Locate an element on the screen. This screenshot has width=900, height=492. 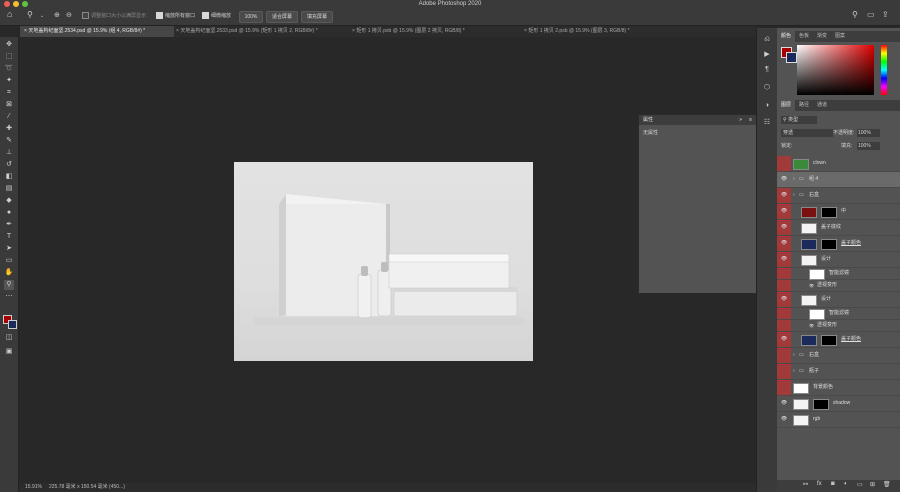
tab-layers: 图层 is located at coordinates (786, 105).